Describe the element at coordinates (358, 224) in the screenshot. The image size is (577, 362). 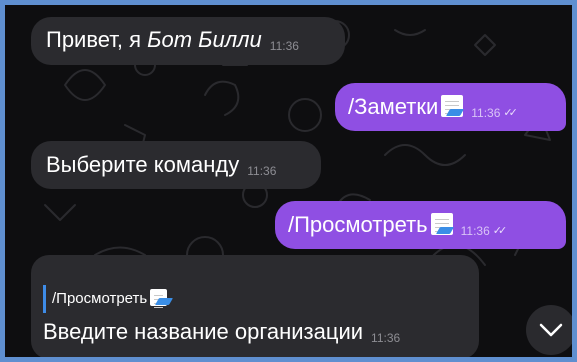
I see `message-text: /Просмотреть` at that location.